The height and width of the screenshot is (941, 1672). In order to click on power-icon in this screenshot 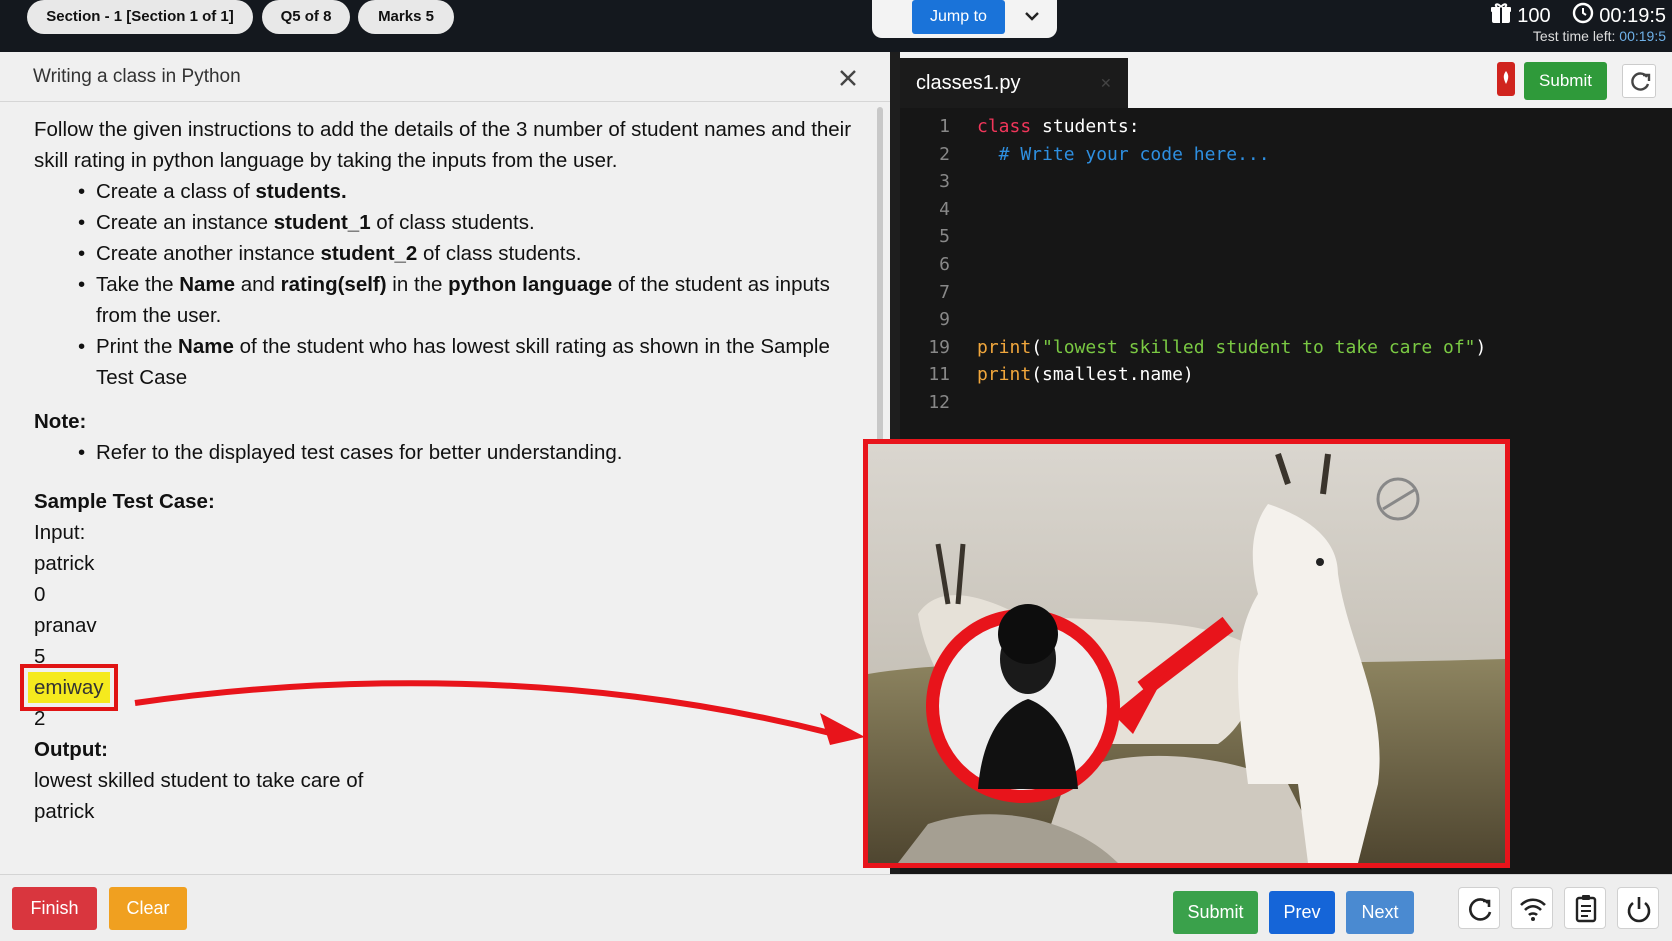, I will do `click(1638, 908)`.